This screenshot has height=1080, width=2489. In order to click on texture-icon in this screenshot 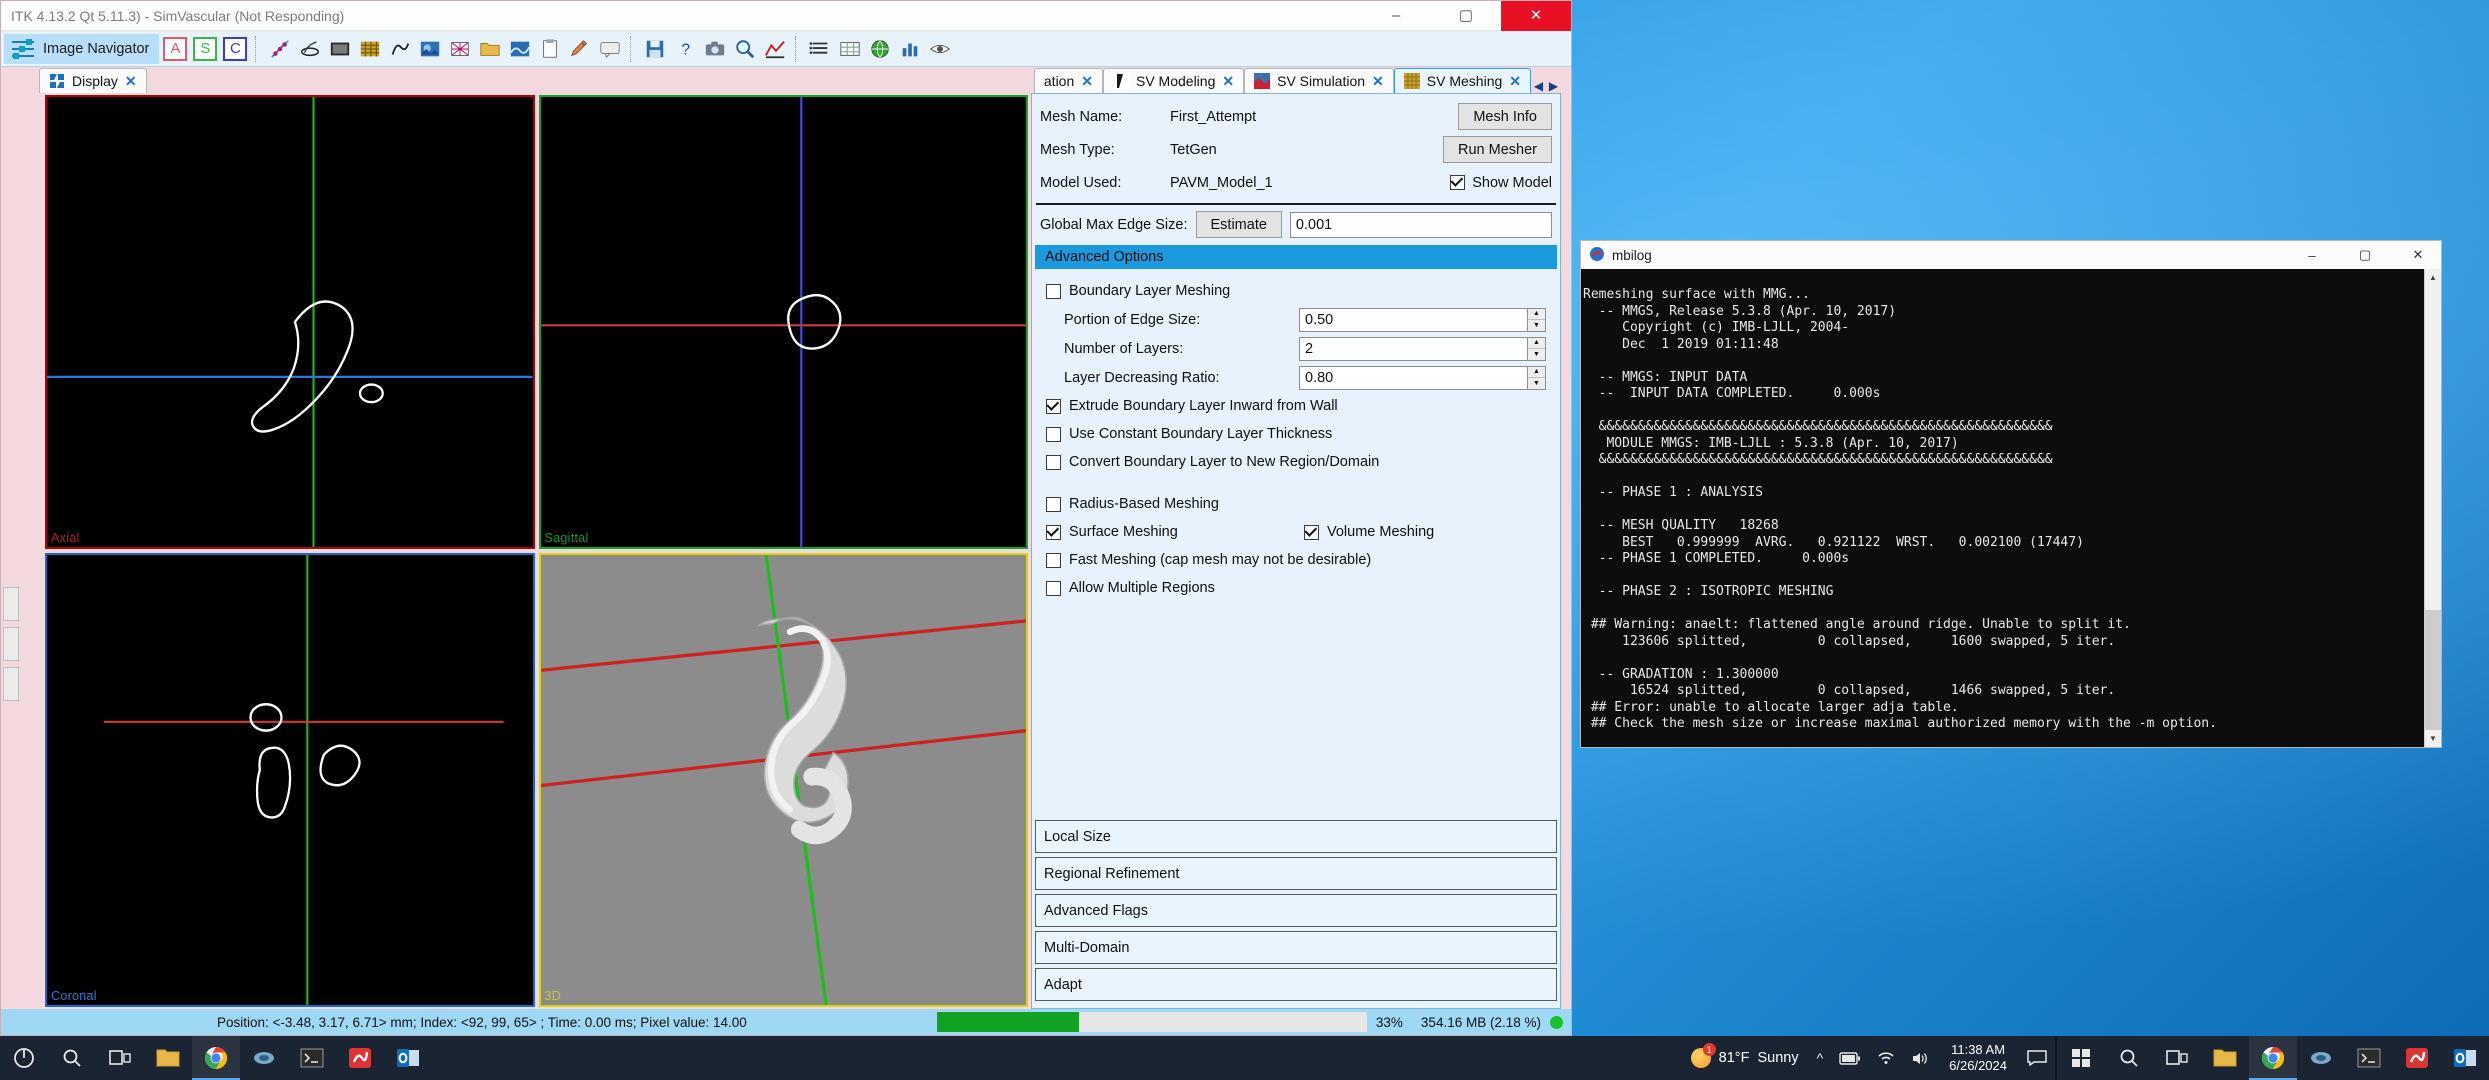, I will do `click(370, 49)`.